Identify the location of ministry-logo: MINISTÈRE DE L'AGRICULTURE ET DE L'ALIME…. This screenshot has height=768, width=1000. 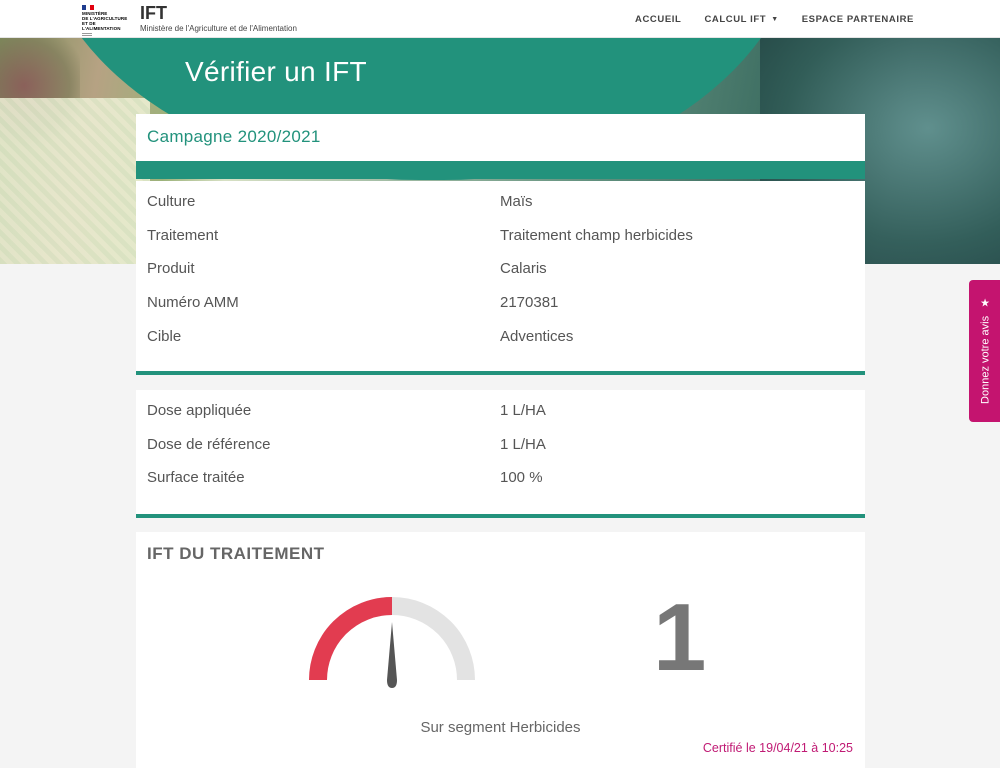
(106, 20).